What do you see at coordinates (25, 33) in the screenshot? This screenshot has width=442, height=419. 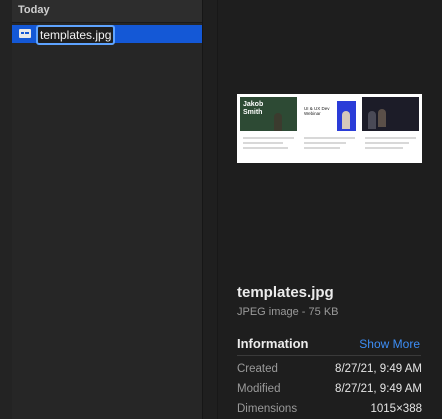 I see `image-file-icon` at bounding box center [25, 33].